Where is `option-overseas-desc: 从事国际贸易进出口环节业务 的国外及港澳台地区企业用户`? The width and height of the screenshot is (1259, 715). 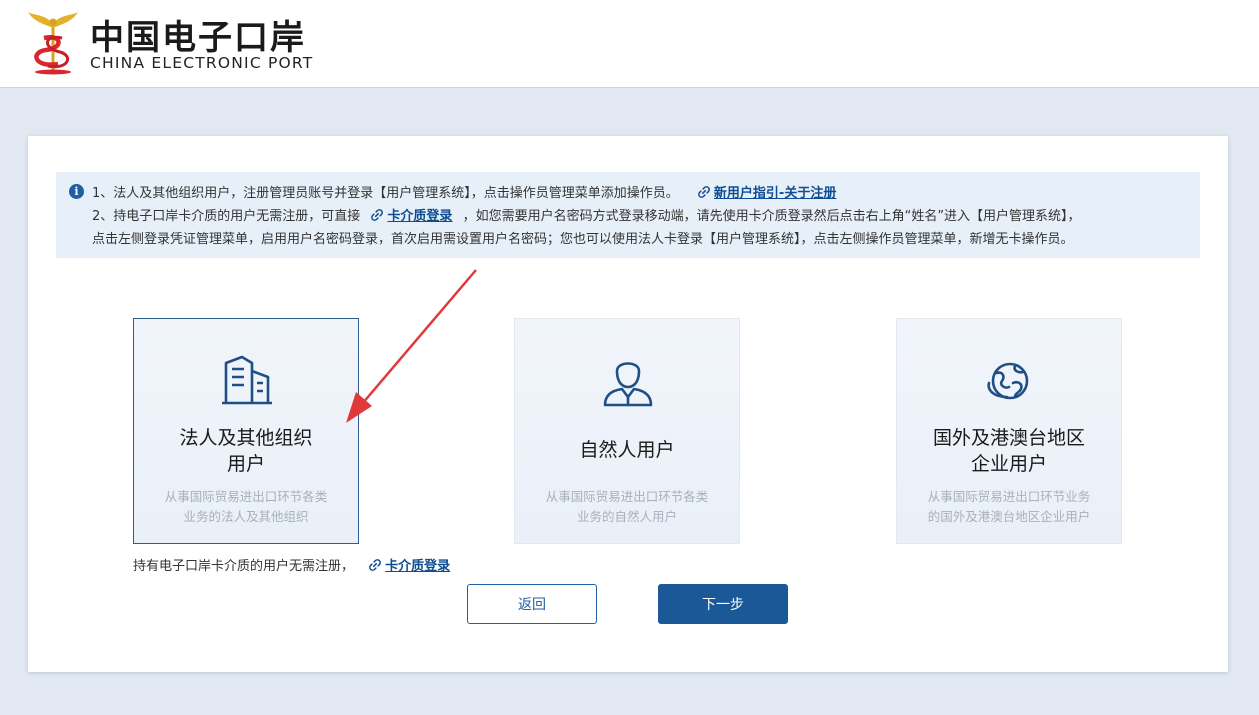
option-overseas-desc: 从事国际贸易进出口环节业务 的国外及港澳台地区企业用户 is located at coordinates (1009, 507).